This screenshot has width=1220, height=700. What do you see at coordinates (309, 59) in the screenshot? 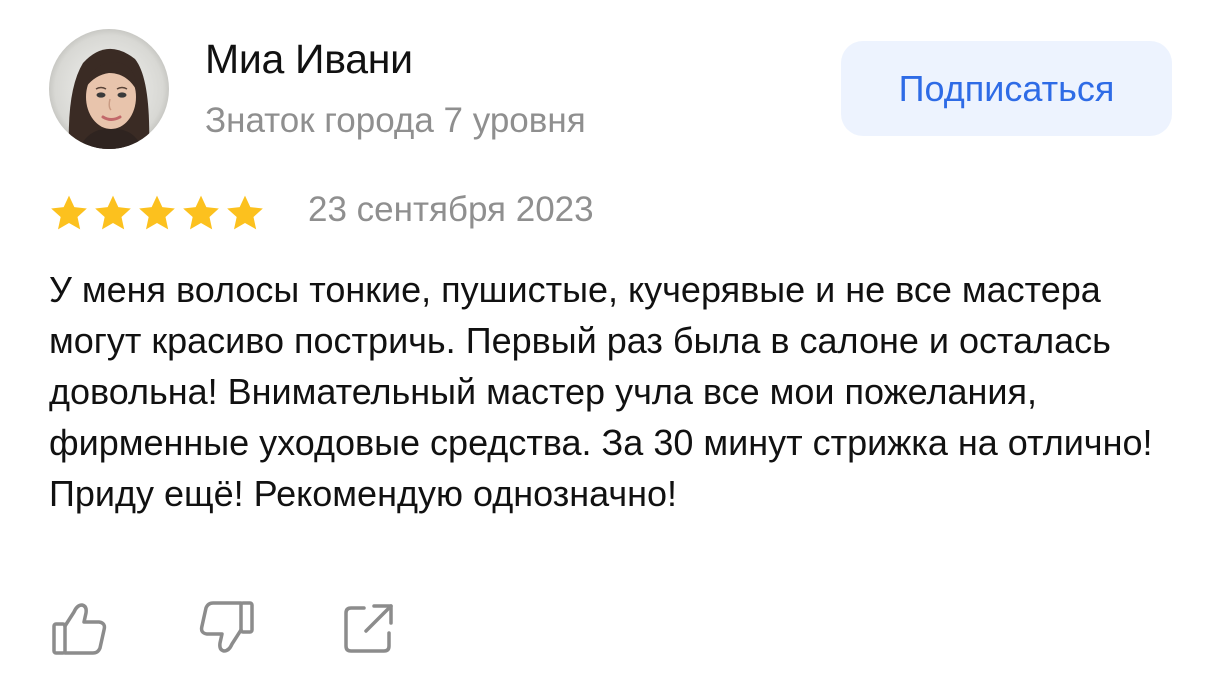
I see `author-name: Миа Ивани` at bounding box center [309, 59].